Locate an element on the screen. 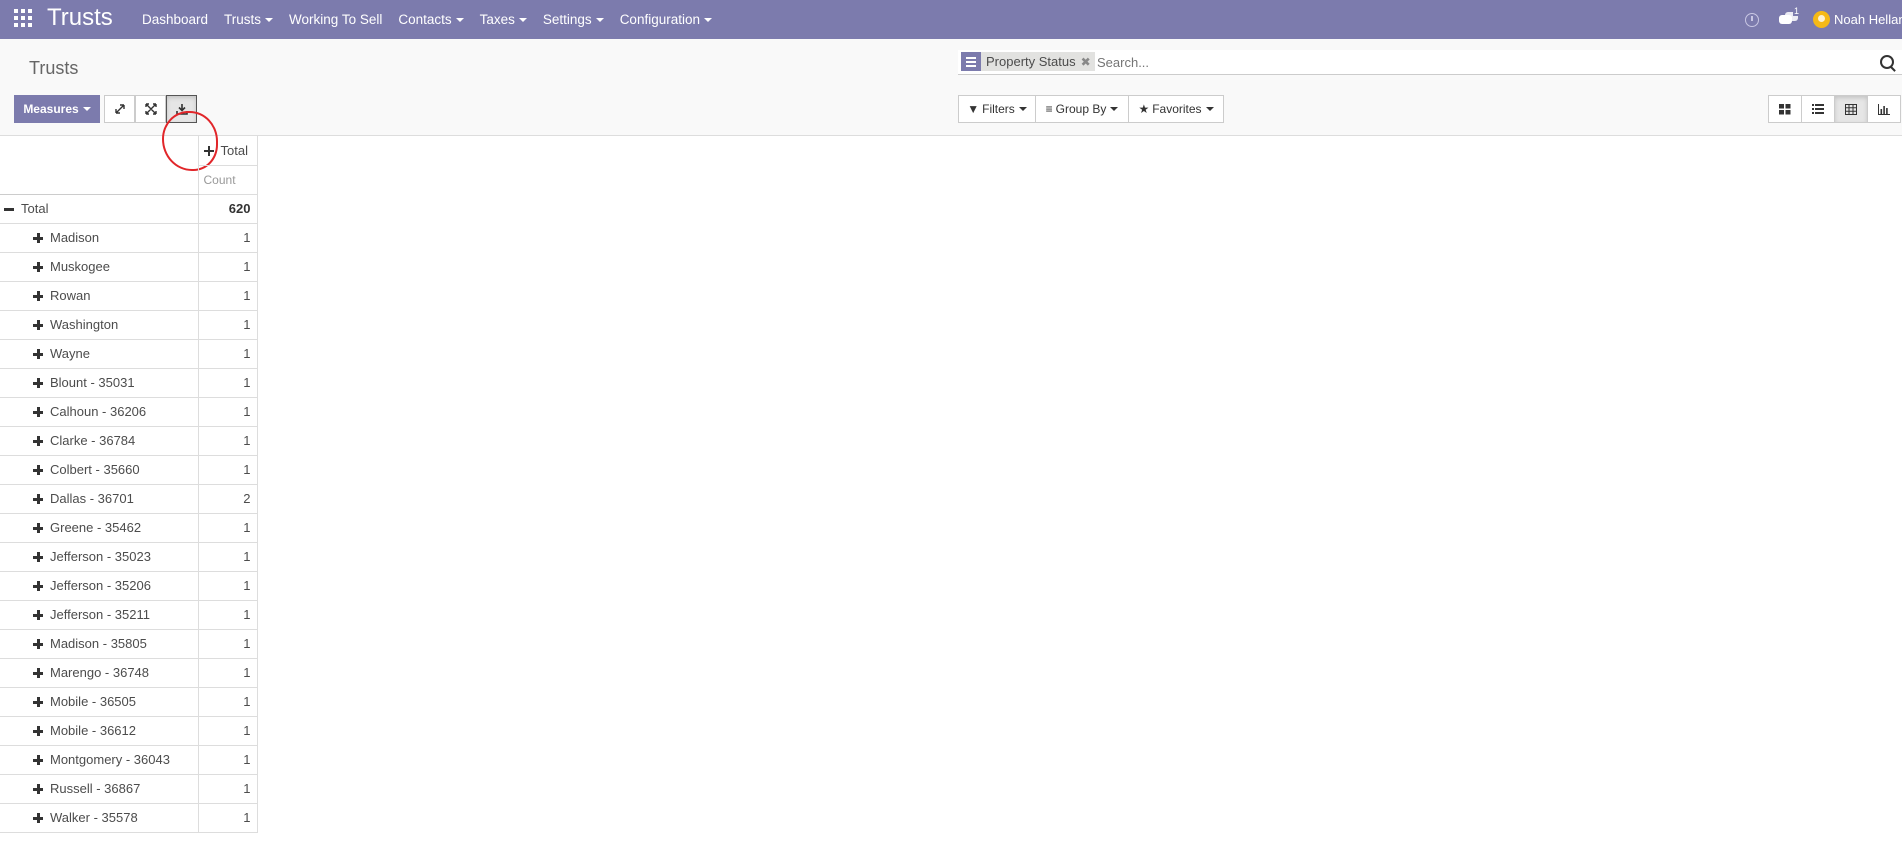 The width and height of the screenshot is (1902, 844). row-header: Calhoun - 36206 is located at coordinates (99, 412).